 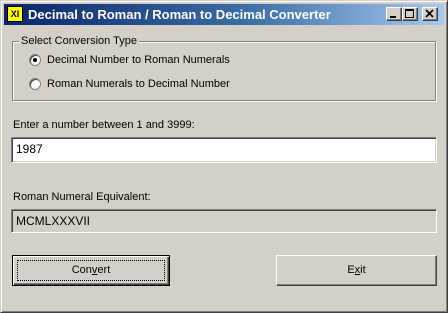 I want to click on radio-decimal-to-roman: Decimal Number to Roman Numerals, so click(x=129, y=60).